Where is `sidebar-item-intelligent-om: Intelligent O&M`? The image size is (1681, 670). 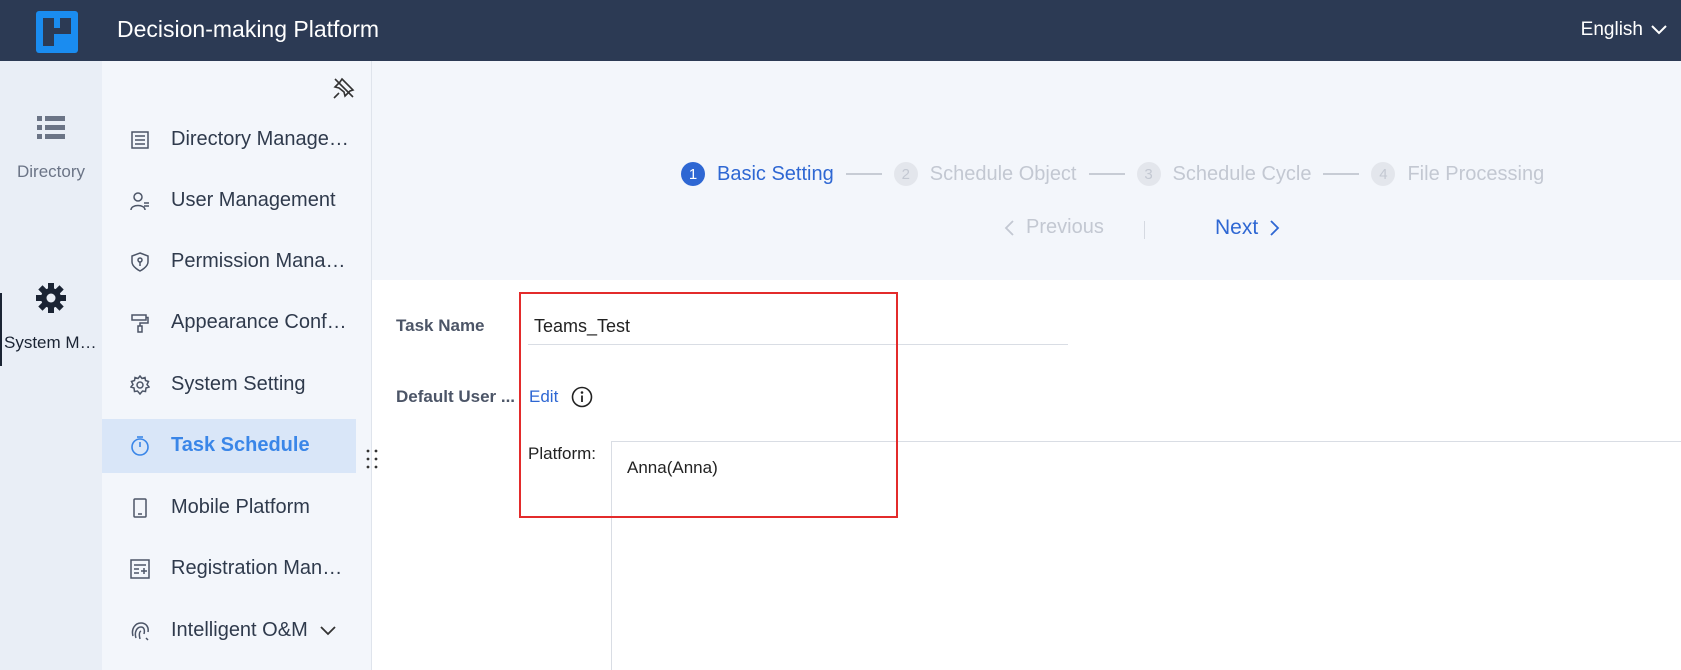
sidebar-item-intelligent-om: Intelligent O&M is located at coordinates (229, 631).